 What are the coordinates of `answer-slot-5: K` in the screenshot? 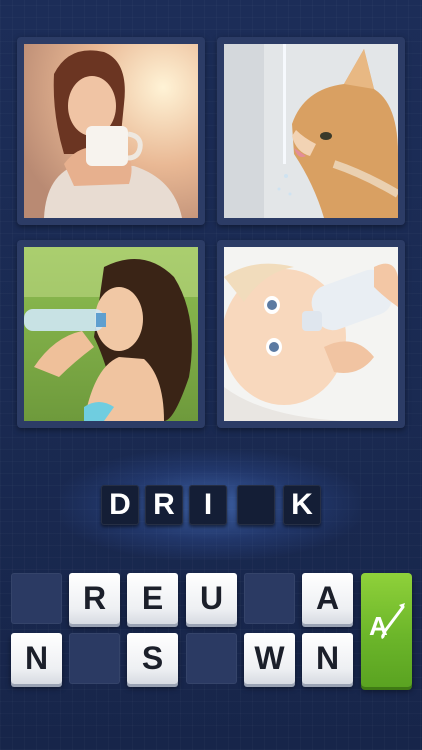 It's located at (302, 505).